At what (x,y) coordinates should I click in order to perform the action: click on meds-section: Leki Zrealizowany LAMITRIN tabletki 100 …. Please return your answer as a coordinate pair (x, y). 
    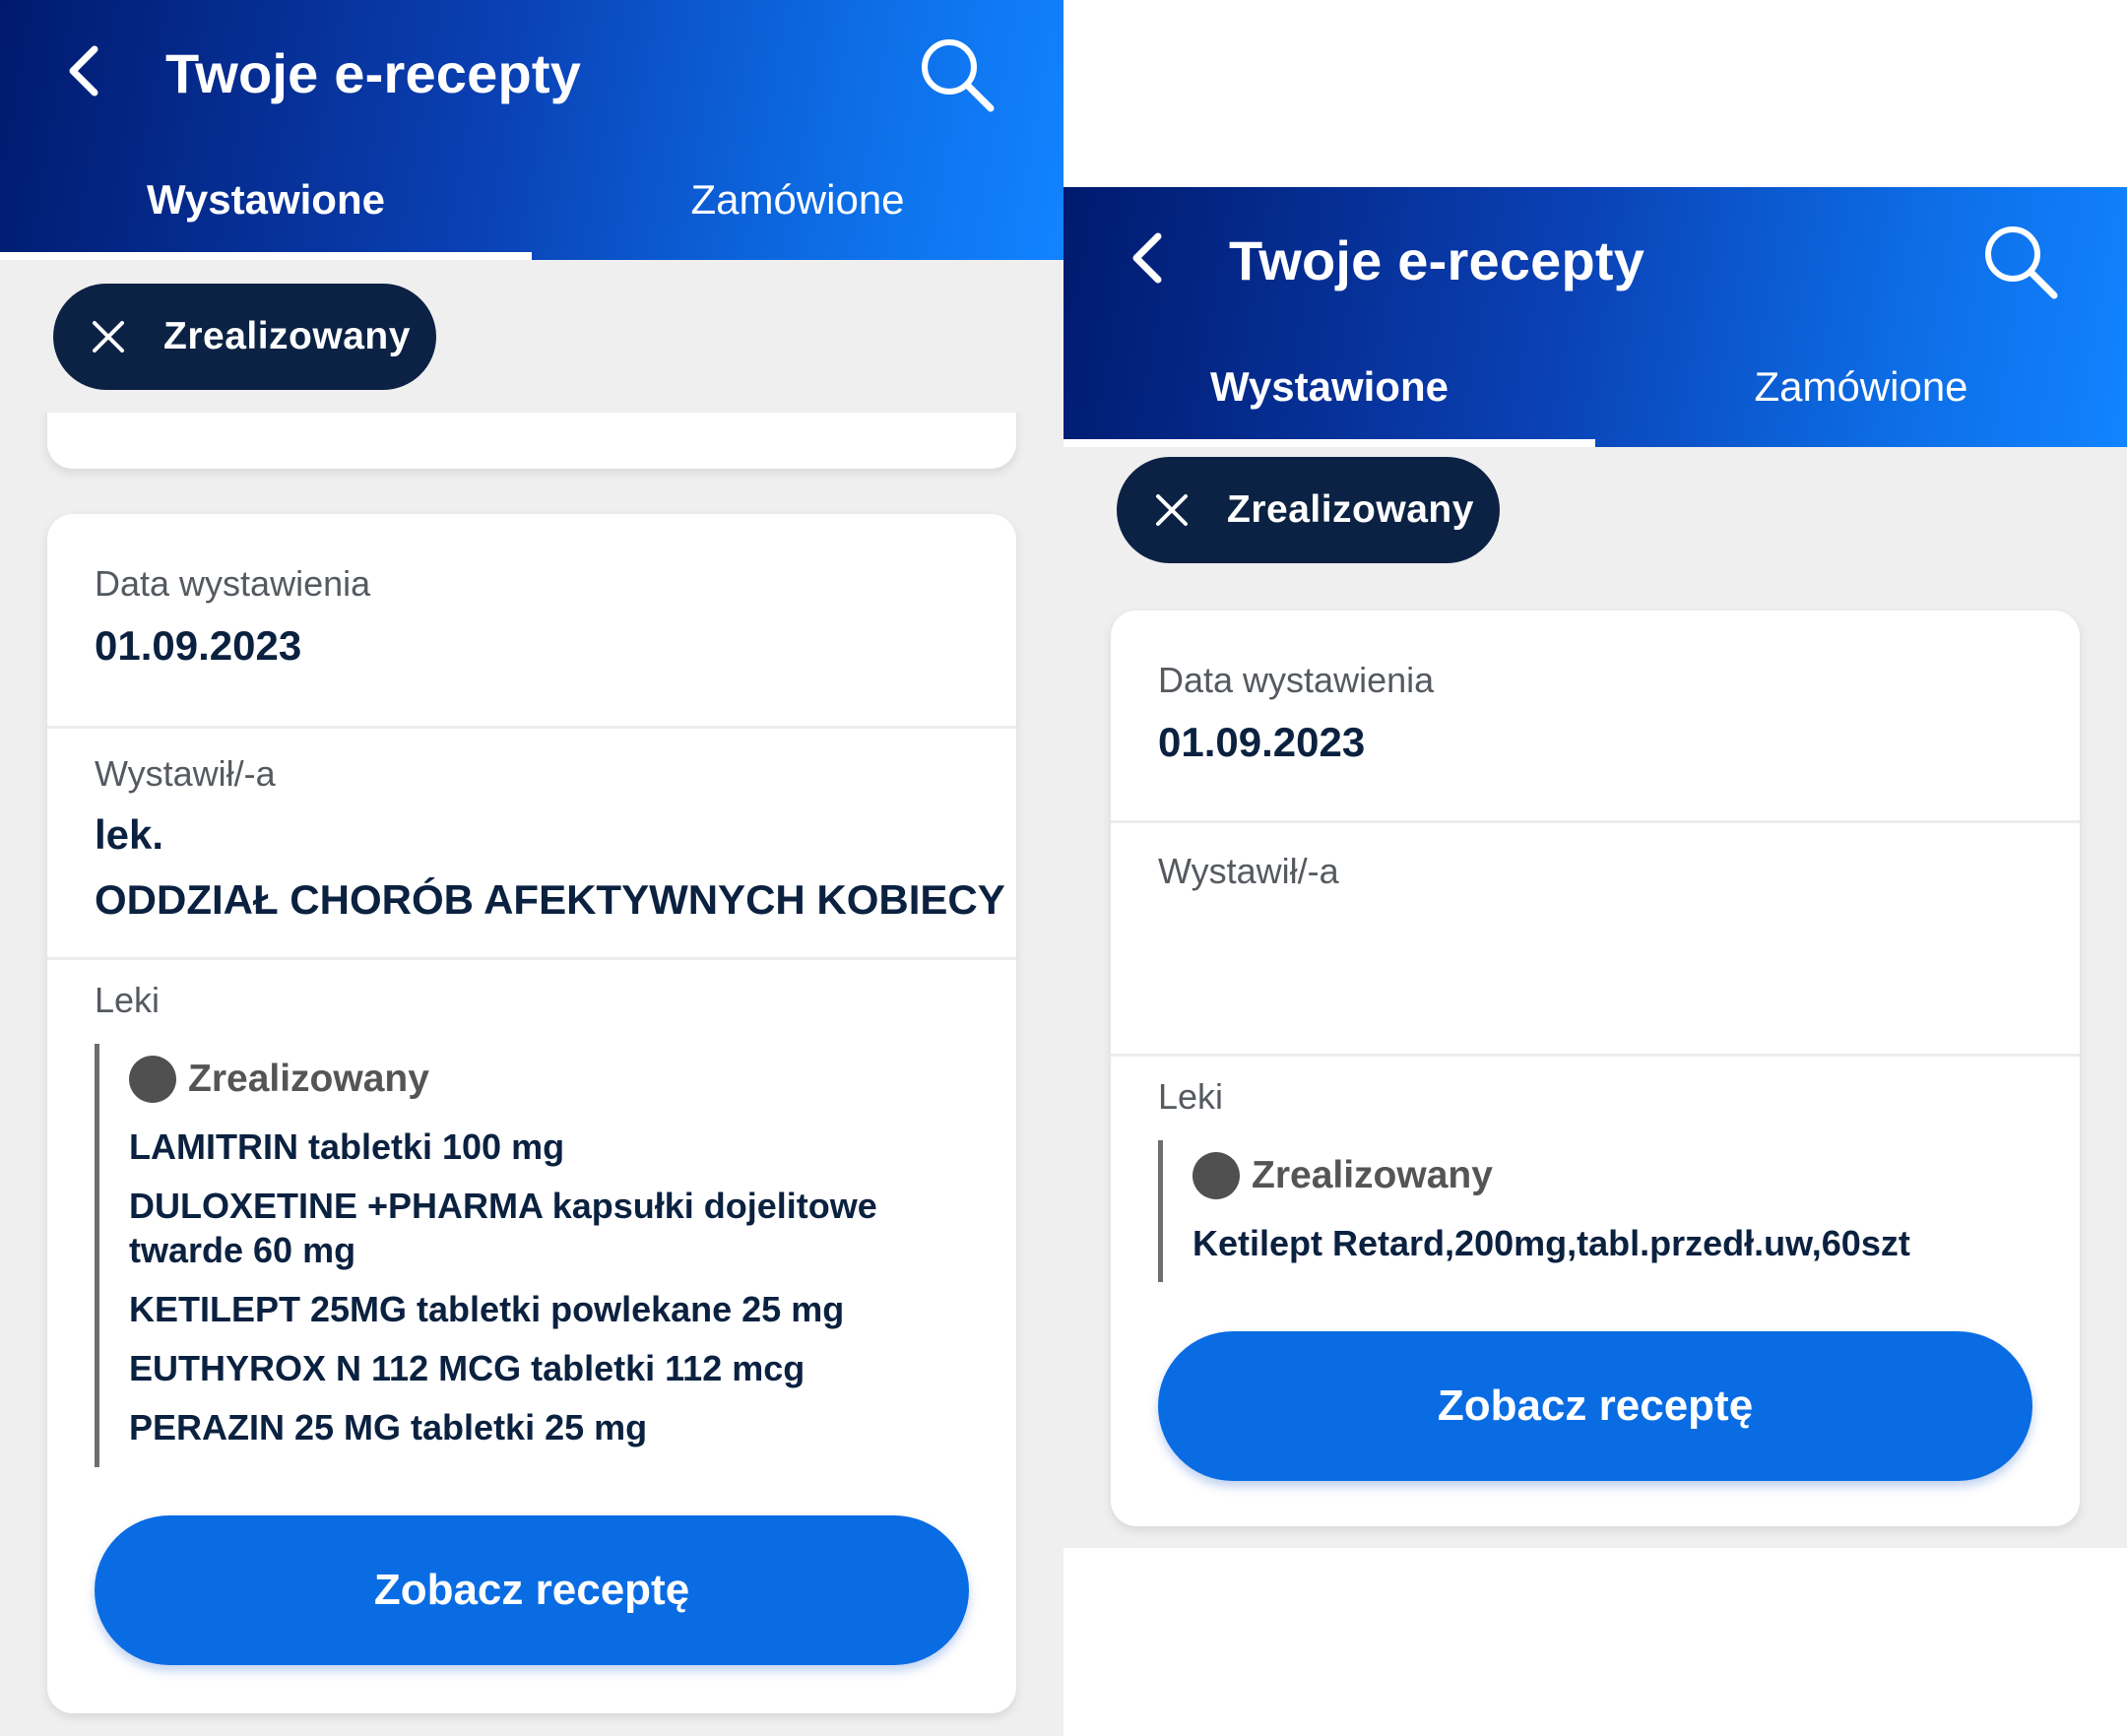
    Looking at the image, I should click on (531, 1216).